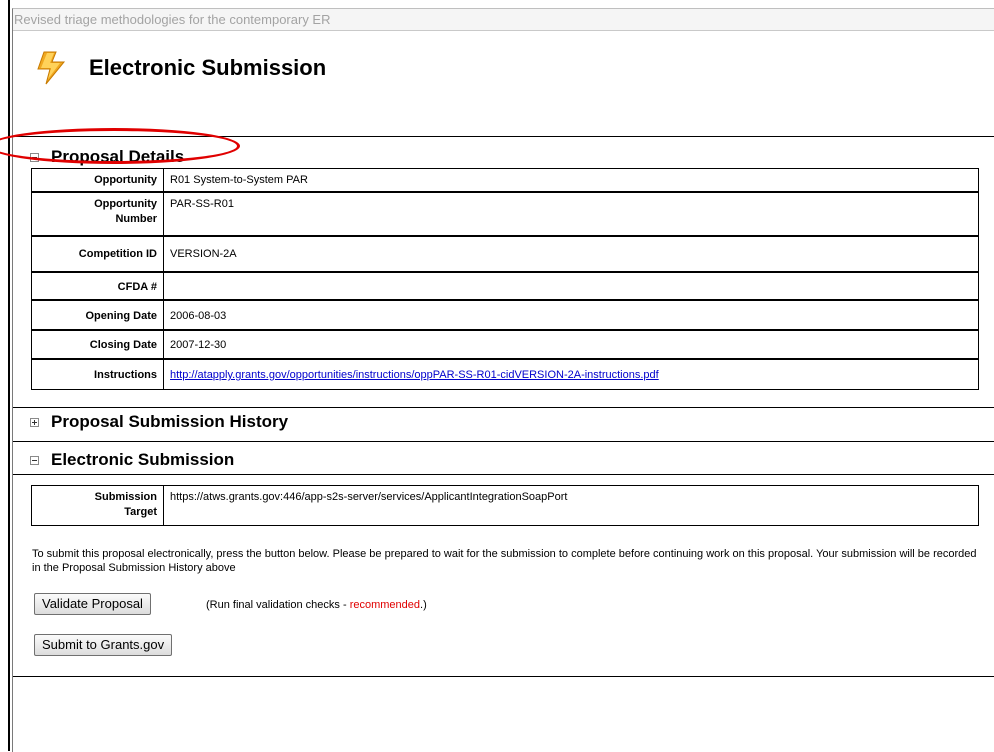 This screenshot has width=994, height=752. What do you see at coordinates (505, 253) in the screenshot?
I see `table-row: Competition ID VERSION-2A` at bounding box center [505, 253].